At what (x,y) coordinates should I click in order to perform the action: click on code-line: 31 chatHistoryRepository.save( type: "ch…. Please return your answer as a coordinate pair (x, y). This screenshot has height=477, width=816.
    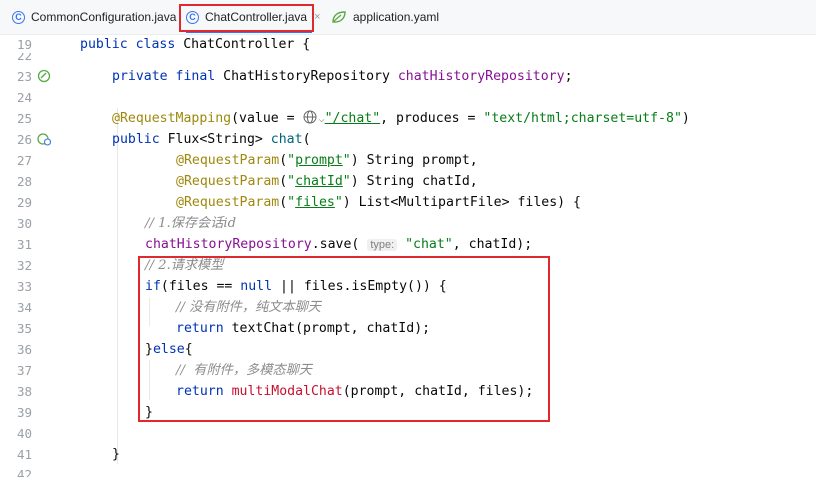
    Looking at the image, I should click on (408, 244).